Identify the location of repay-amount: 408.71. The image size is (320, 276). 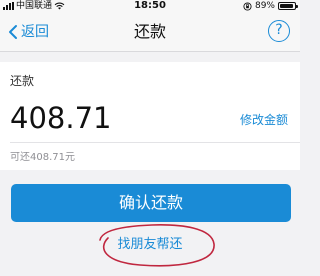
(60, 118).